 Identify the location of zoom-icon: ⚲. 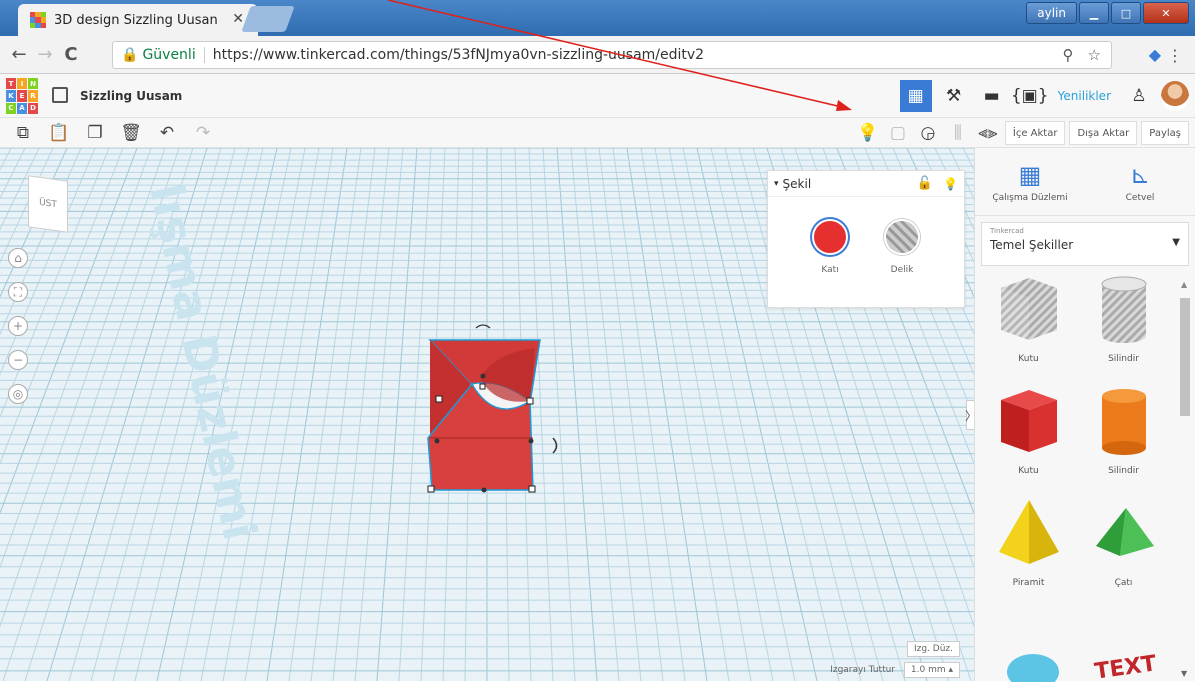
(1068, 55).